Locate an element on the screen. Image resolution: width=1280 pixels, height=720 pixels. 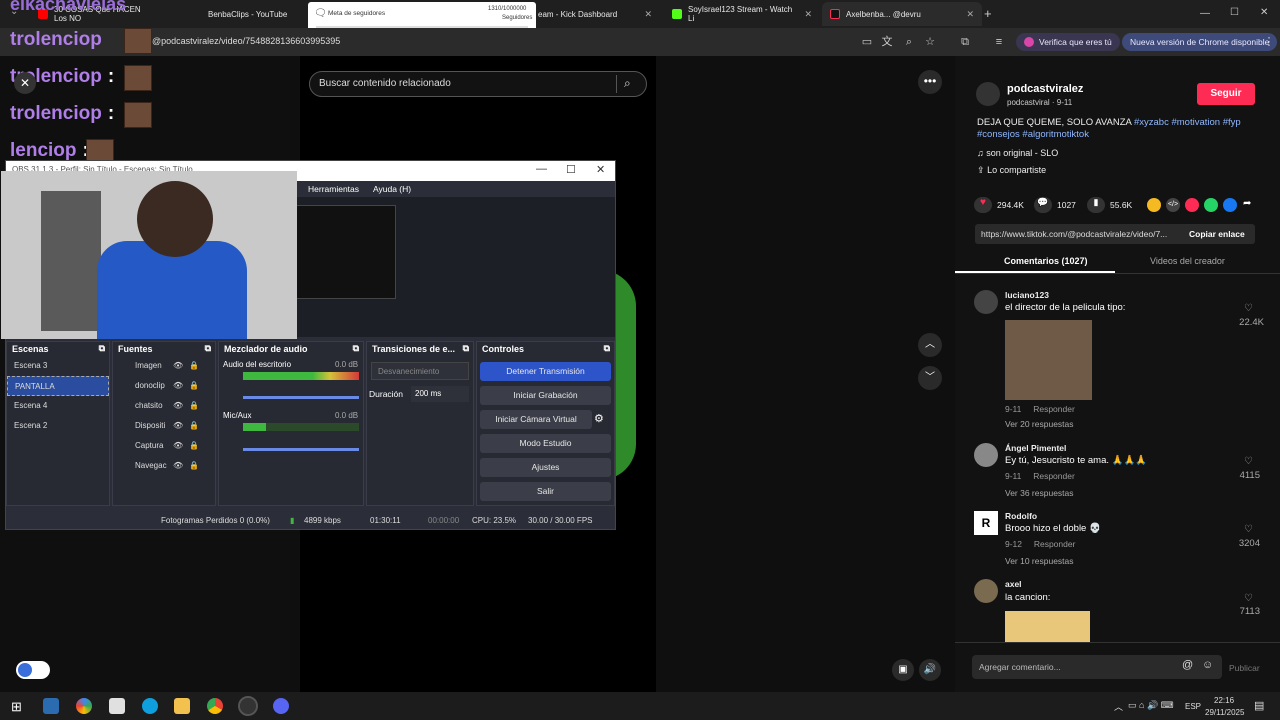
follow-button: Seguir is located at coordinates (1226, 94).